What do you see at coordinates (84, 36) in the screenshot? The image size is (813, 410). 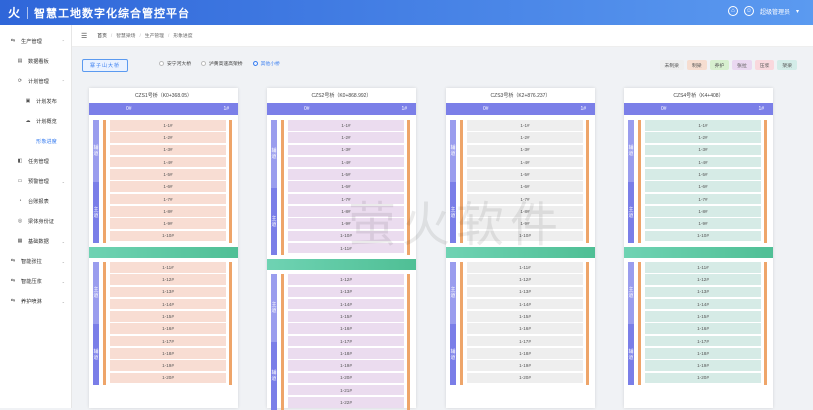 I see `menu-toggle-icon: ☰` at bounding box center [84, 36].